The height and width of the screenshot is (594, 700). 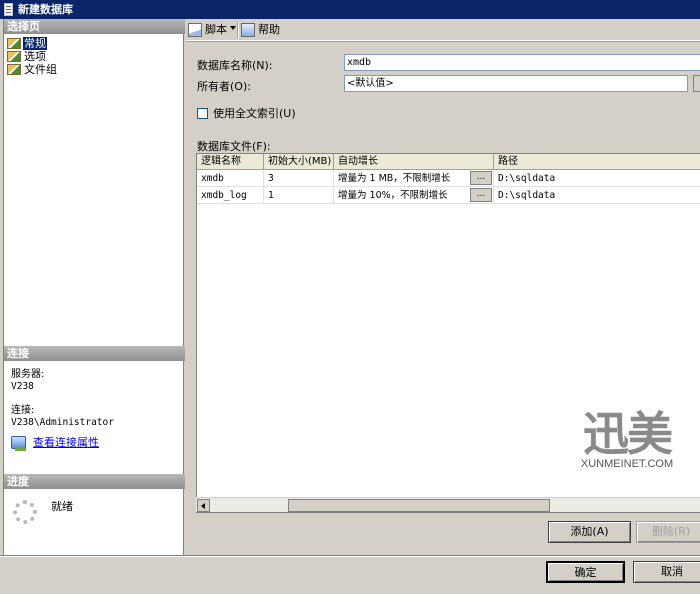 What do you see at coordinates (235, 65) in the screenshot?
I see `db-name-label: 数据库名称(N):` at bounding box center [235, 65].